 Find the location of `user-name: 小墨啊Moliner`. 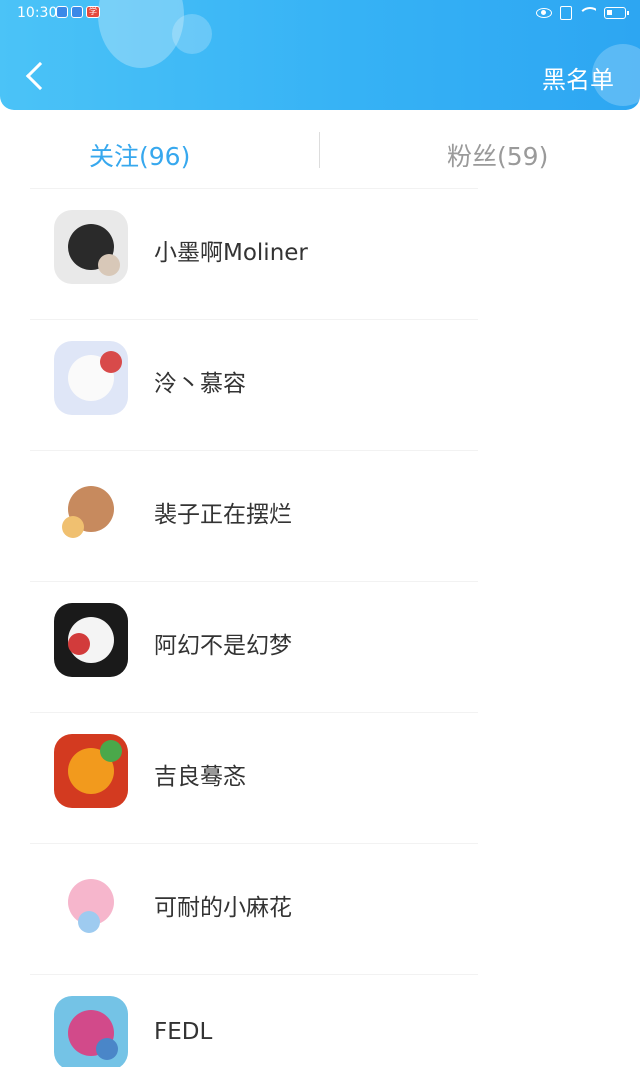

user-name: 小墨啊Moliner is located at coordinates (231, 253).